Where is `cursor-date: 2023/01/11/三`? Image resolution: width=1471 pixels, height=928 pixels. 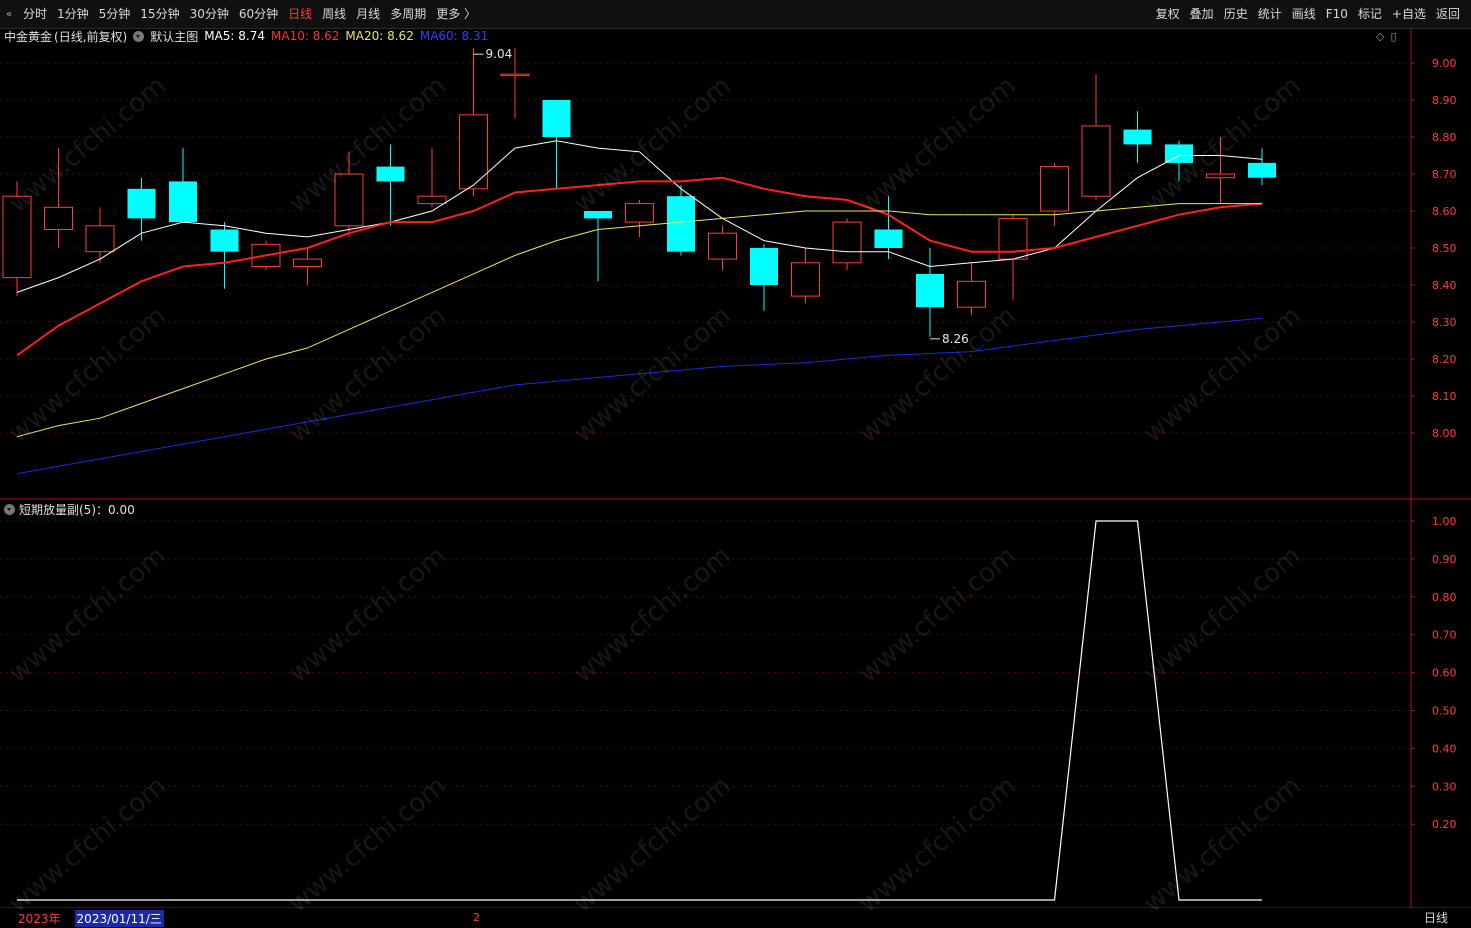 cursor-date: 2023/01/11/三 is located at coordinates (119, 918).